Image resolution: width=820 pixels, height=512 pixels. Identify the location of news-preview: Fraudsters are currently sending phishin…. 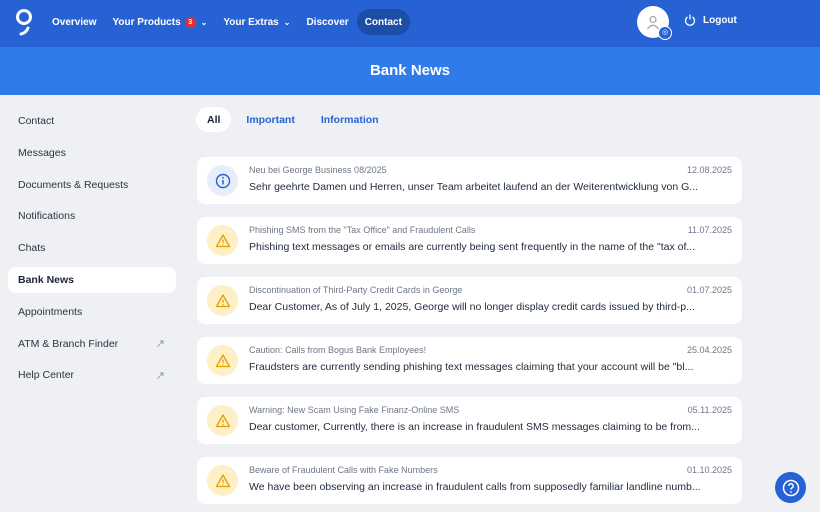
(471, 367).